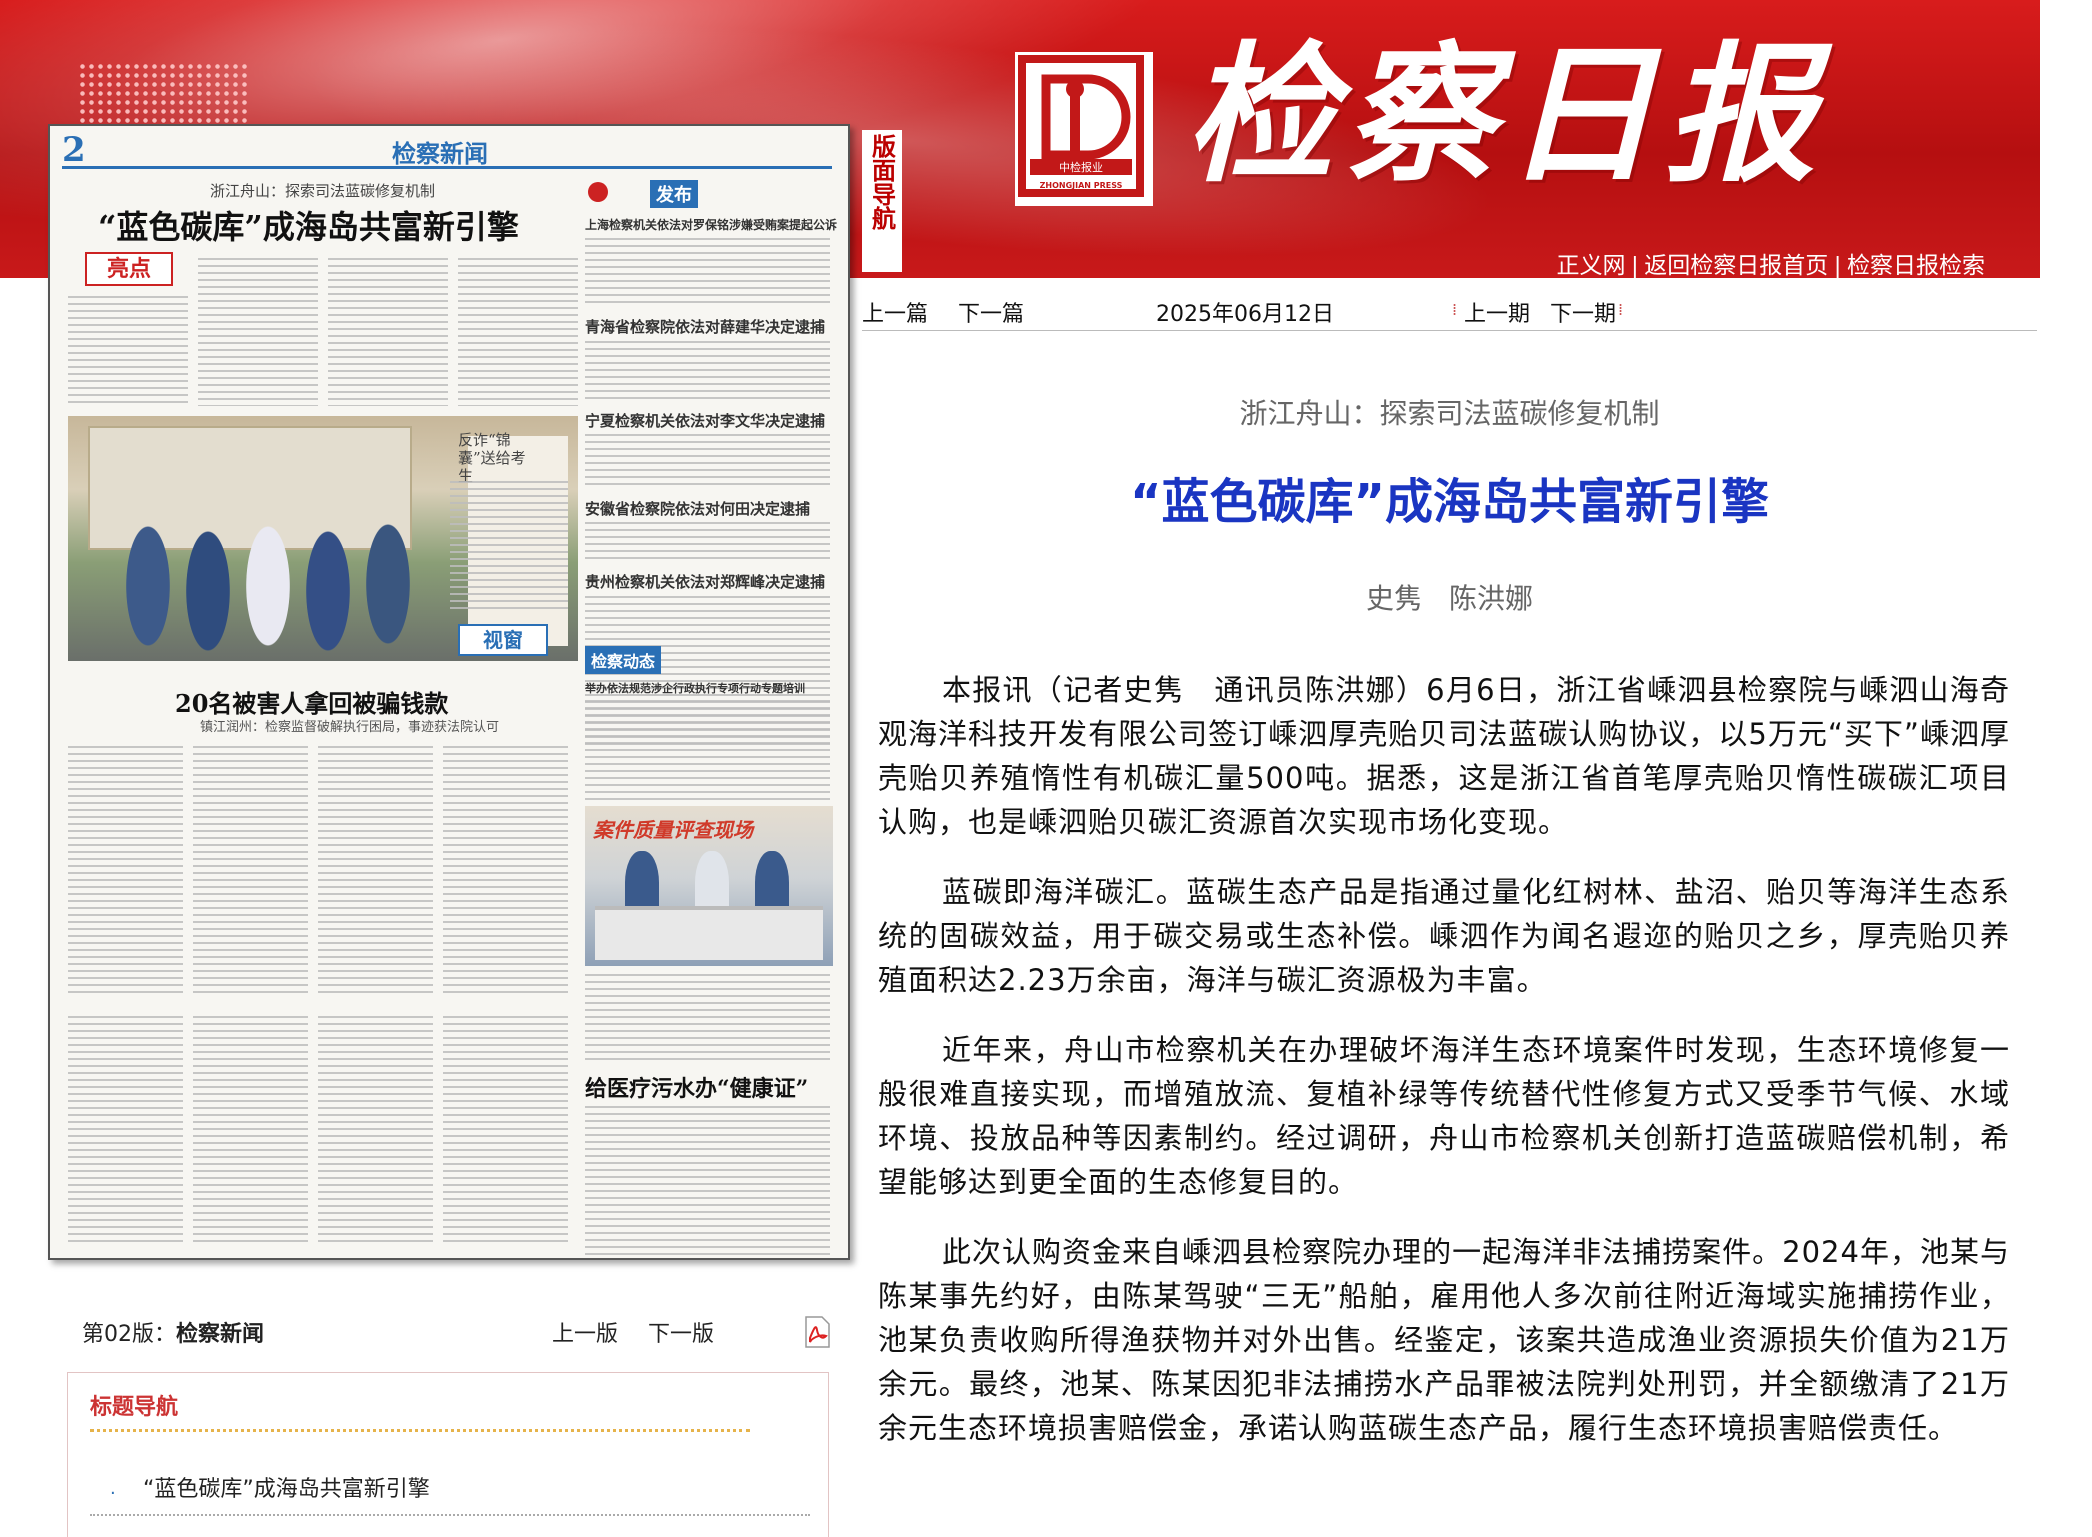  I want to click on next-page-link: 下一版, so click(681, 1332).